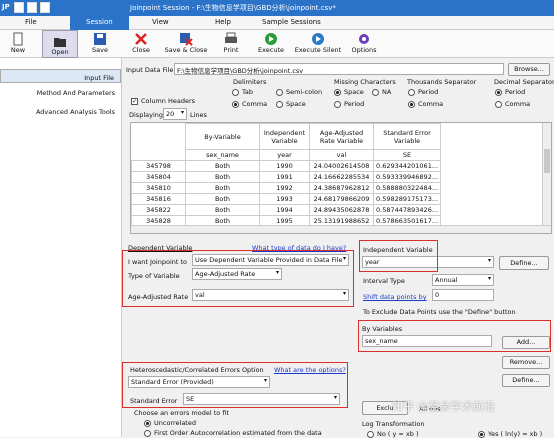 The width and height of the screenshot is (554, 438). What do you see at coordinates (349, 104) in the screenshot?
I see `missing-period-option: Period` at bounding box center [349, 104].